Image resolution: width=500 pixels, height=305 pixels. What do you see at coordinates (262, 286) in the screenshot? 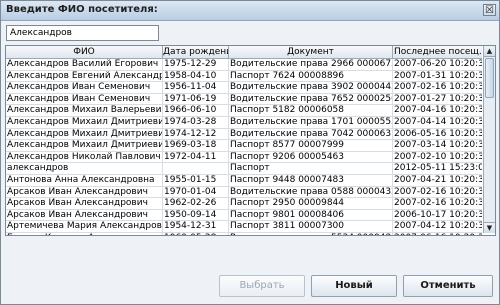
I see `select-button: Выбрать` at bounding box center [262, 286].